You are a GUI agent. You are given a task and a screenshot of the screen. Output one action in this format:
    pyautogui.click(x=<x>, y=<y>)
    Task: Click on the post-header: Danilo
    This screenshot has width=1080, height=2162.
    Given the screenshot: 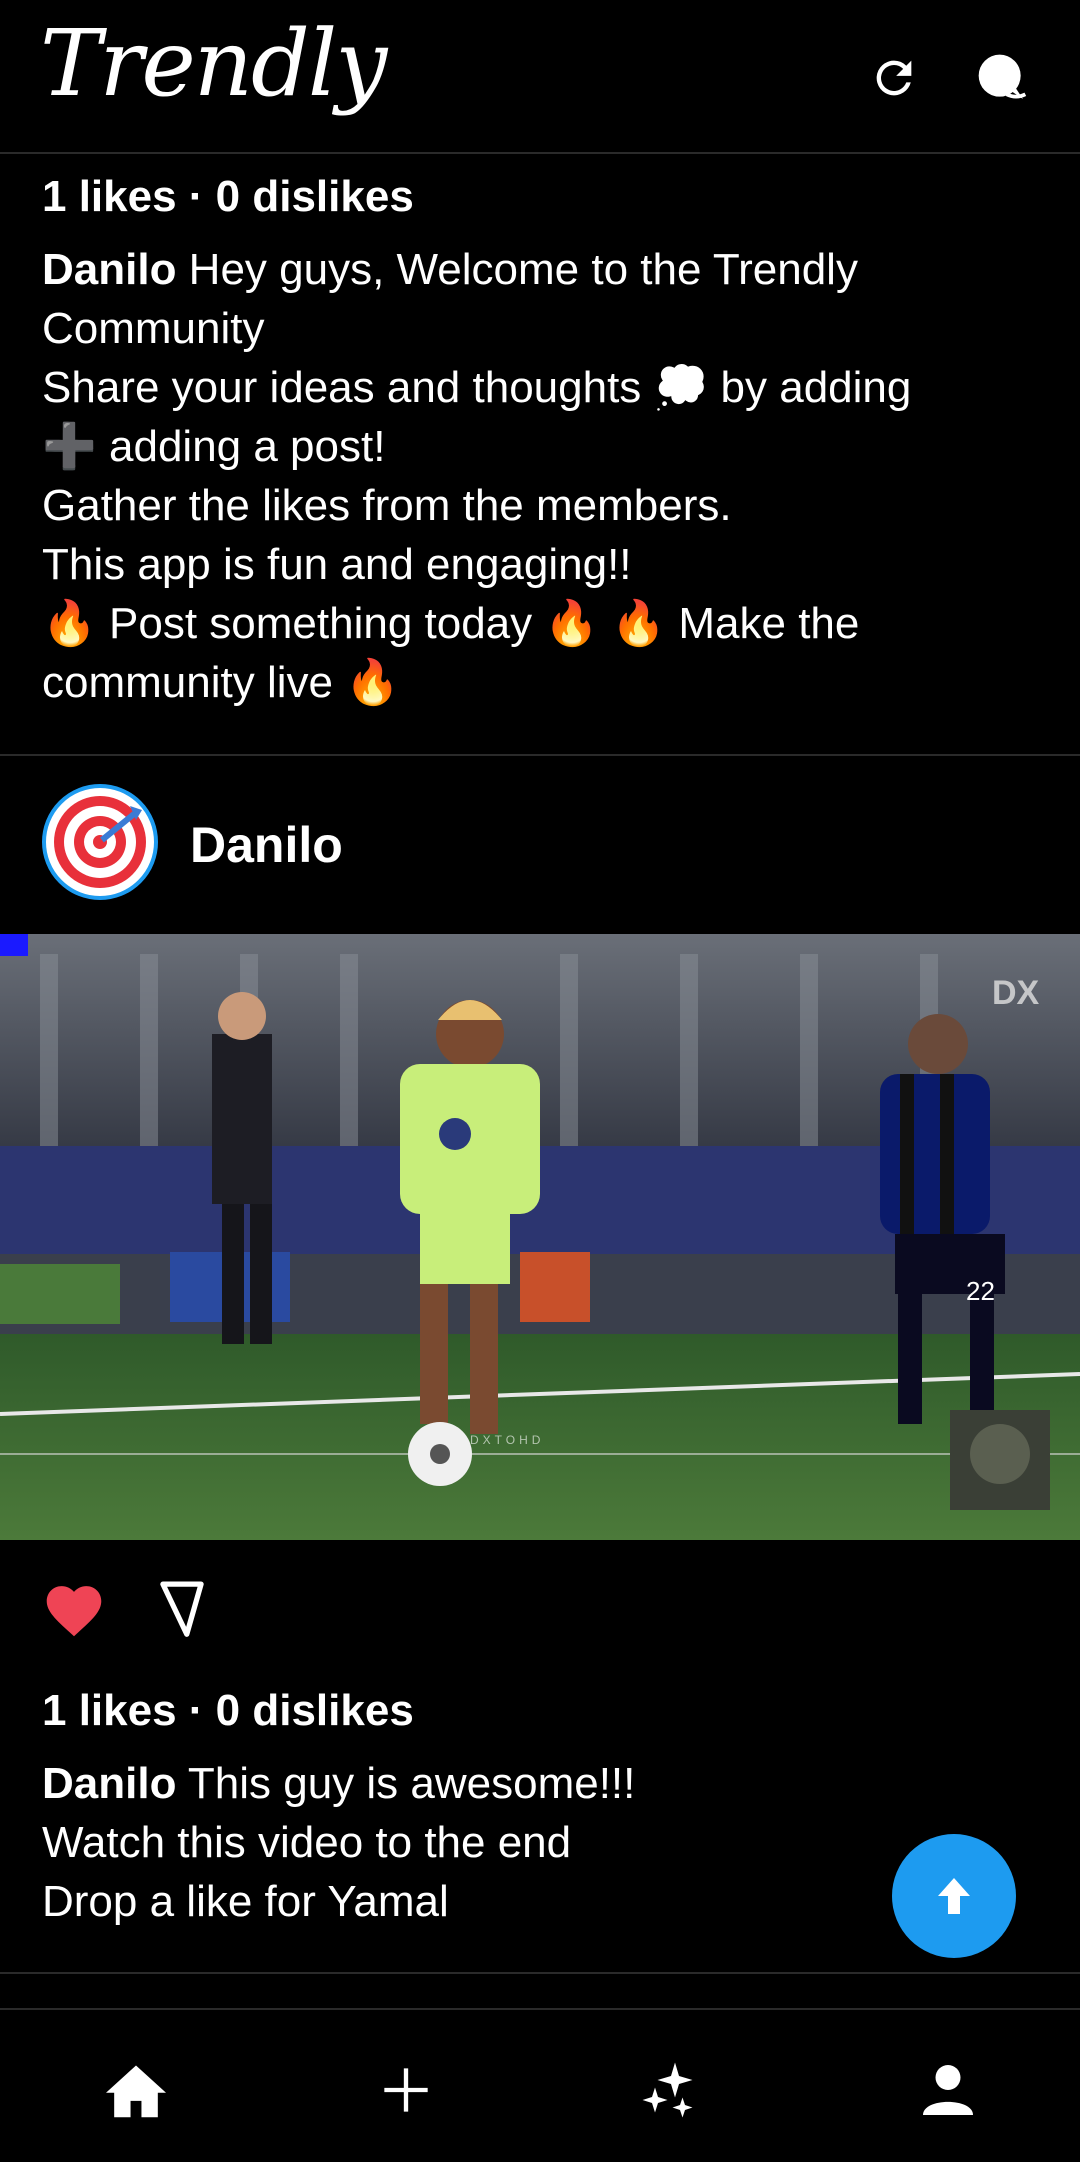 What is the action you would take?
    pyautogui.click(x=540, y=846)
    